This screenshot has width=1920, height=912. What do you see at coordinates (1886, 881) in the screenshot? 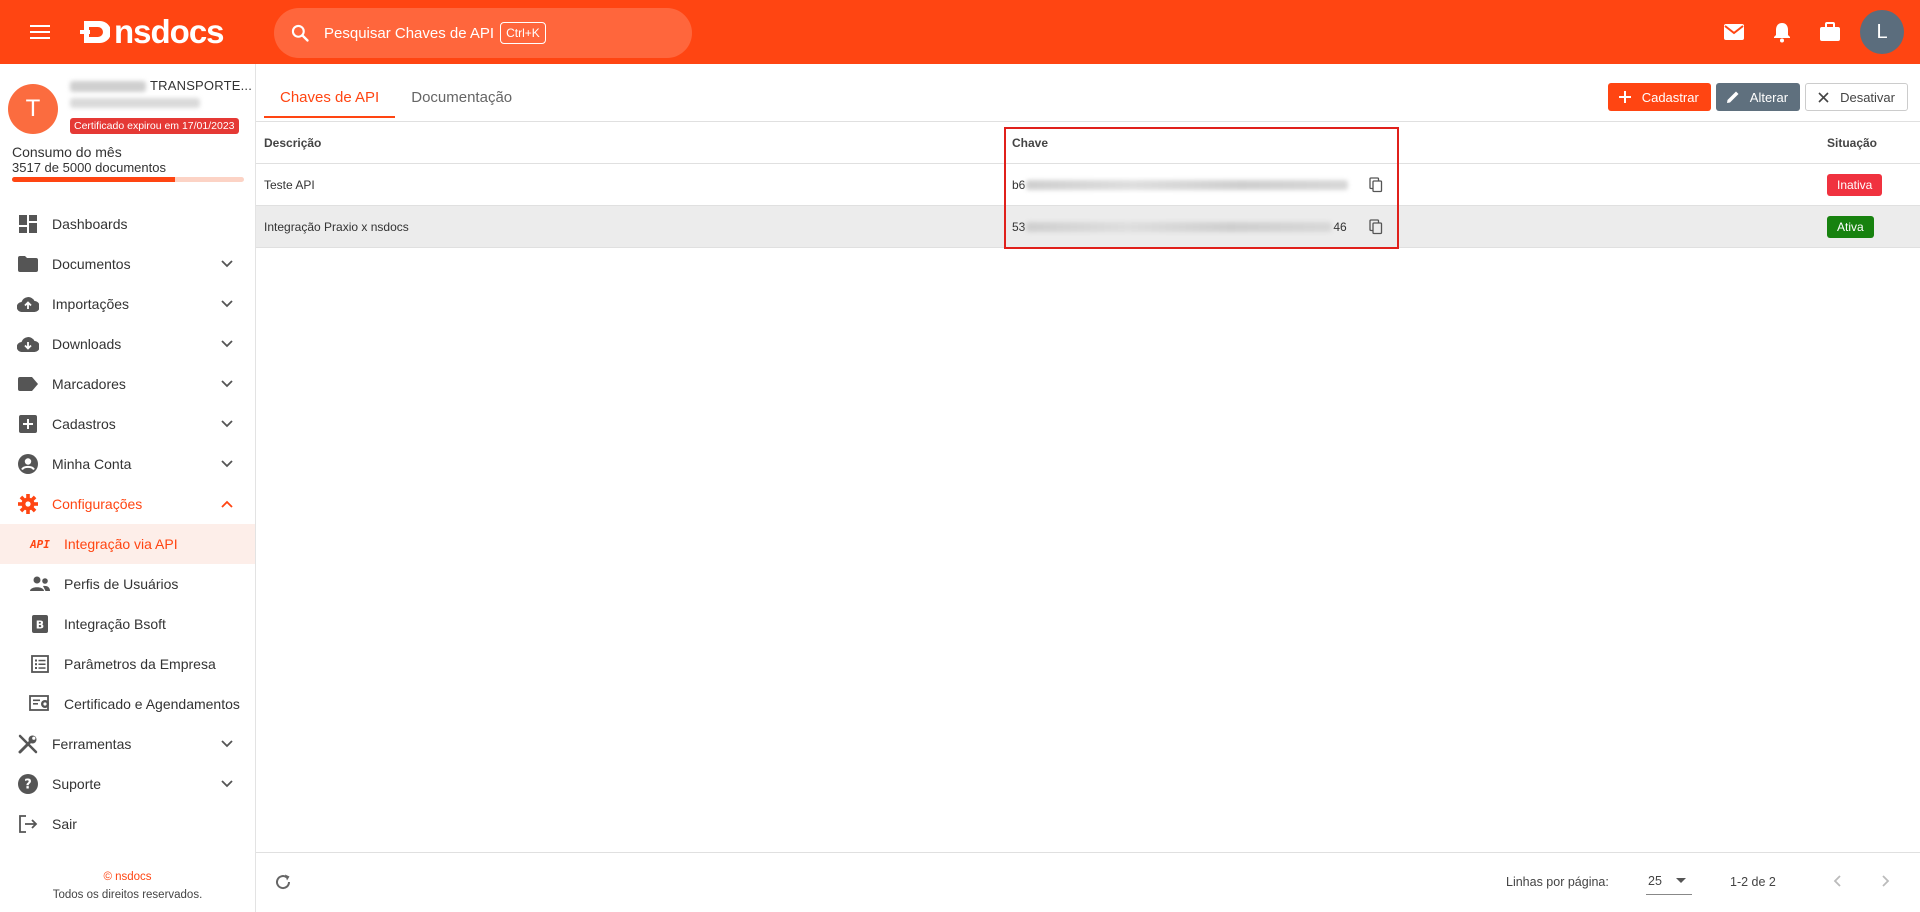
I see `next-page-button` at bounding box center [1886, 881].